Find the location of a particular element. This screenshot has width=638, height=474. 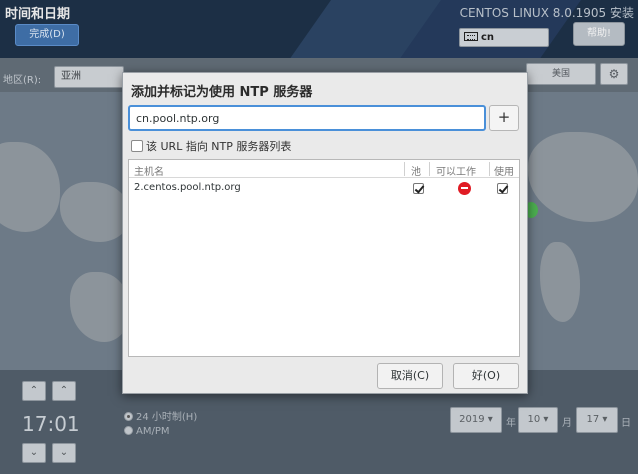

gear-icon: ⚙ is located at coordinates (614, 74).